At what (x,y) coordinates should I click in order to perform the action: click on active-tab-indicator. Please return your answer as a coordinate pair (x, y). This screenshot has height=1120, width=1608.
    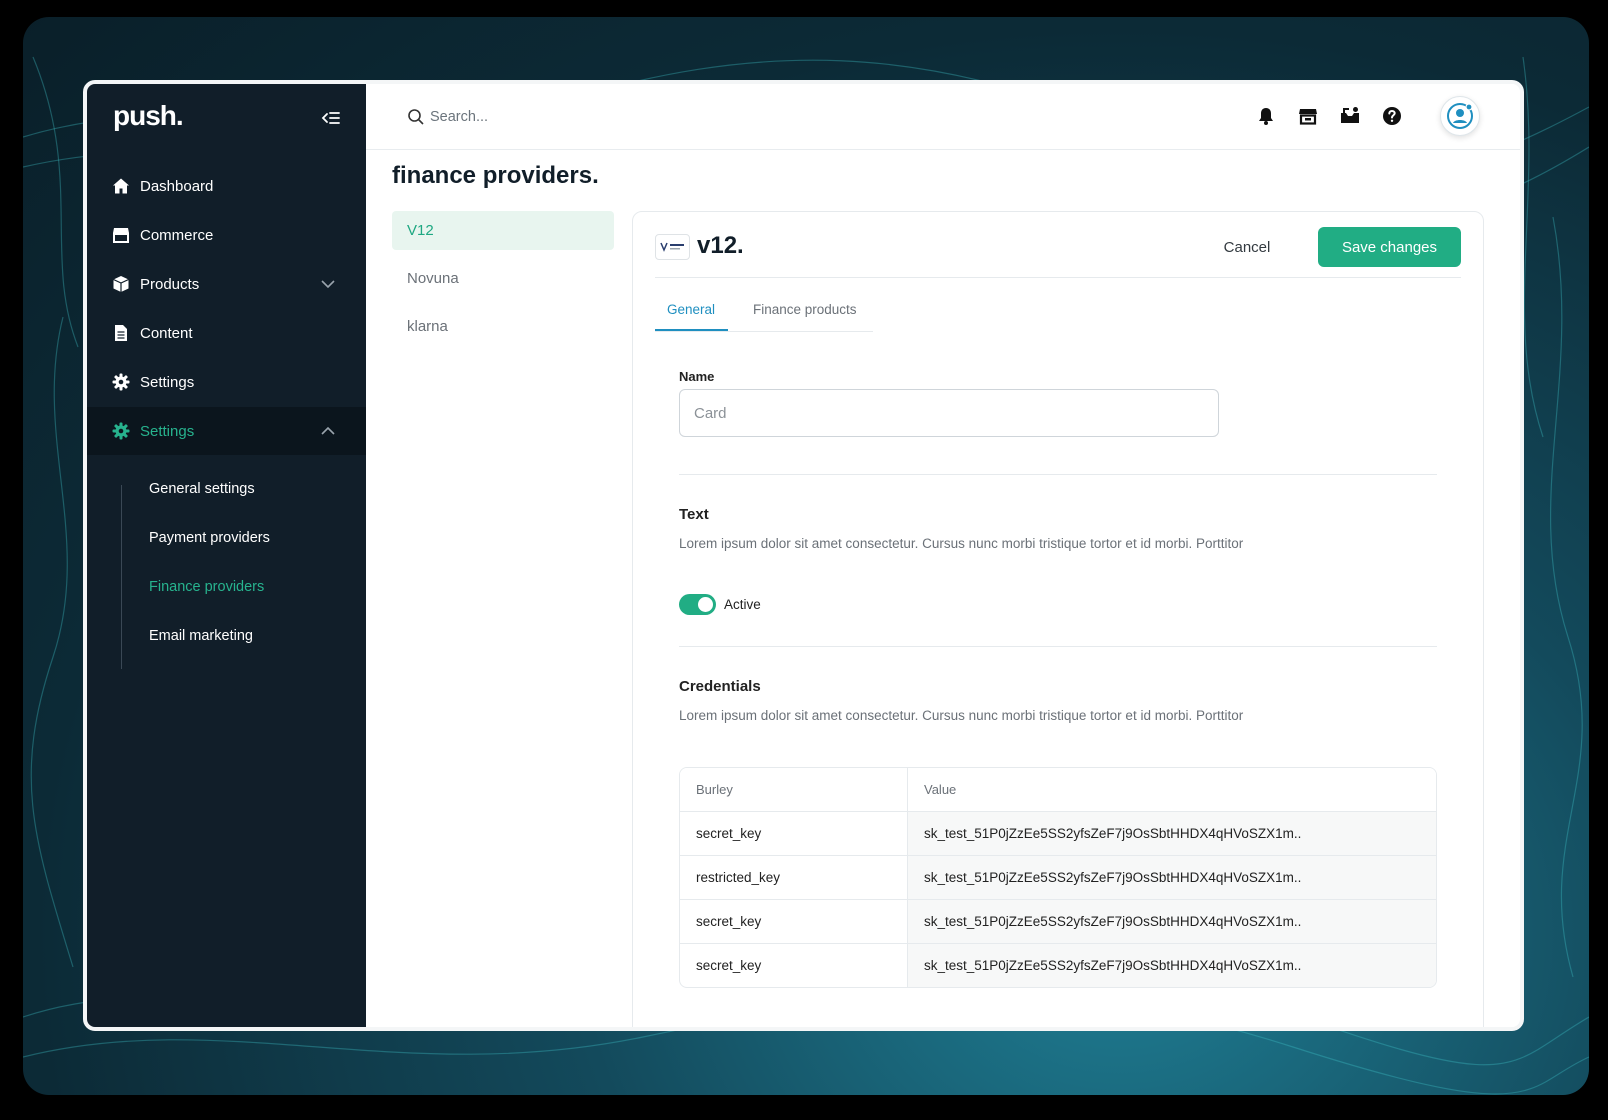
    Looking at the image, I should click on (691, 330).